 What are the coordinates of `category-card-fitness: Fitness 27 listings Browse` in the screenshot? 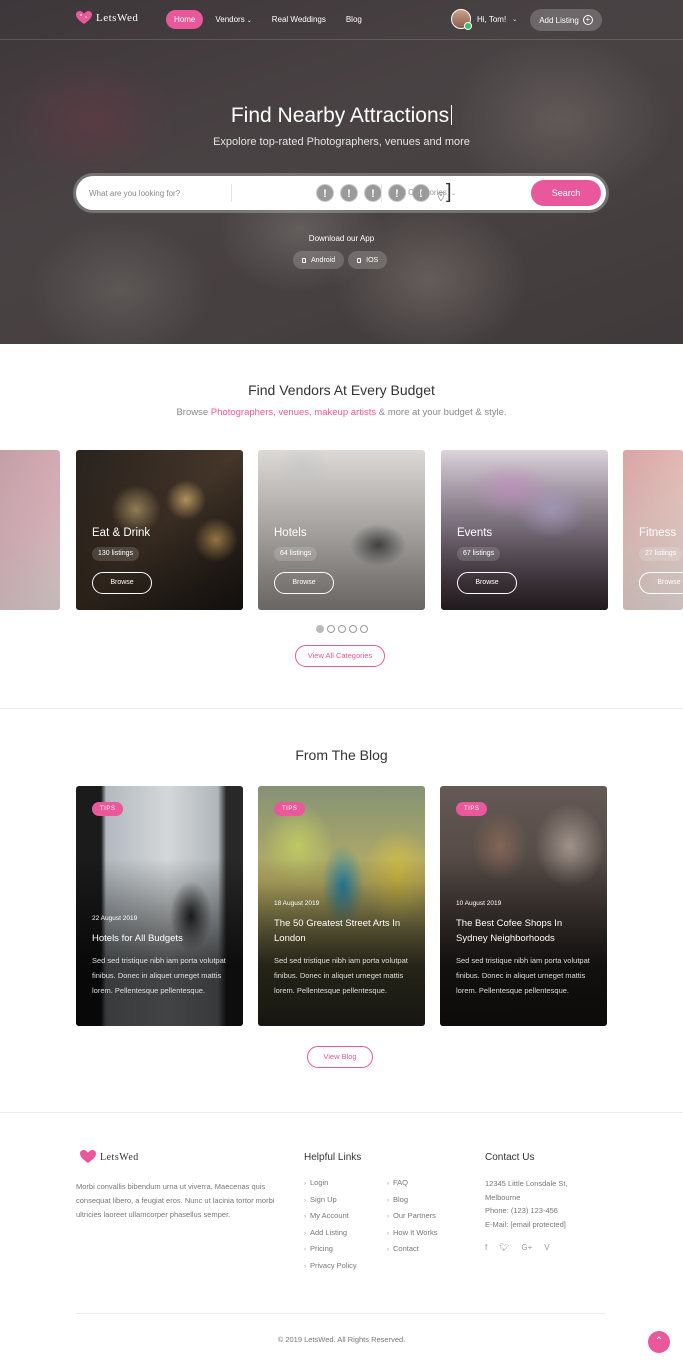 It's located at (653, 530).